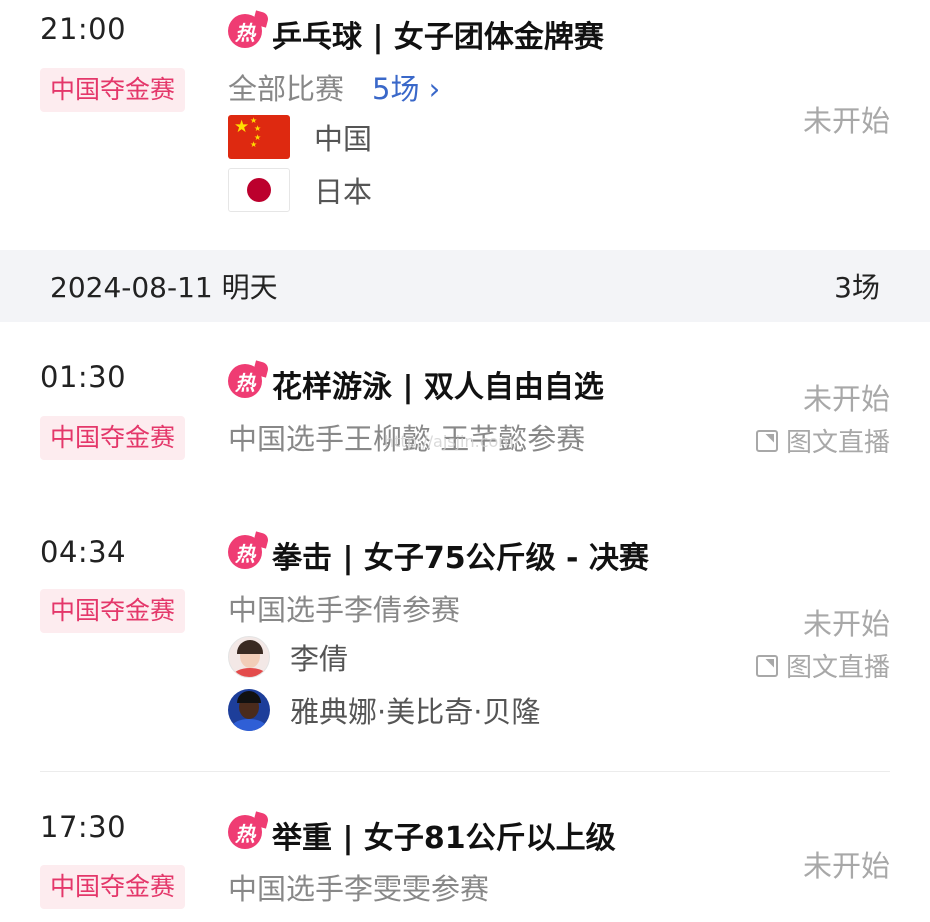 Image resolution: width=930 pixels, height=922 pixels. What do you see at coordinates (83, 29) in the screenshot?
I see `event-time: 21:00` at bounding box center [83, 29].